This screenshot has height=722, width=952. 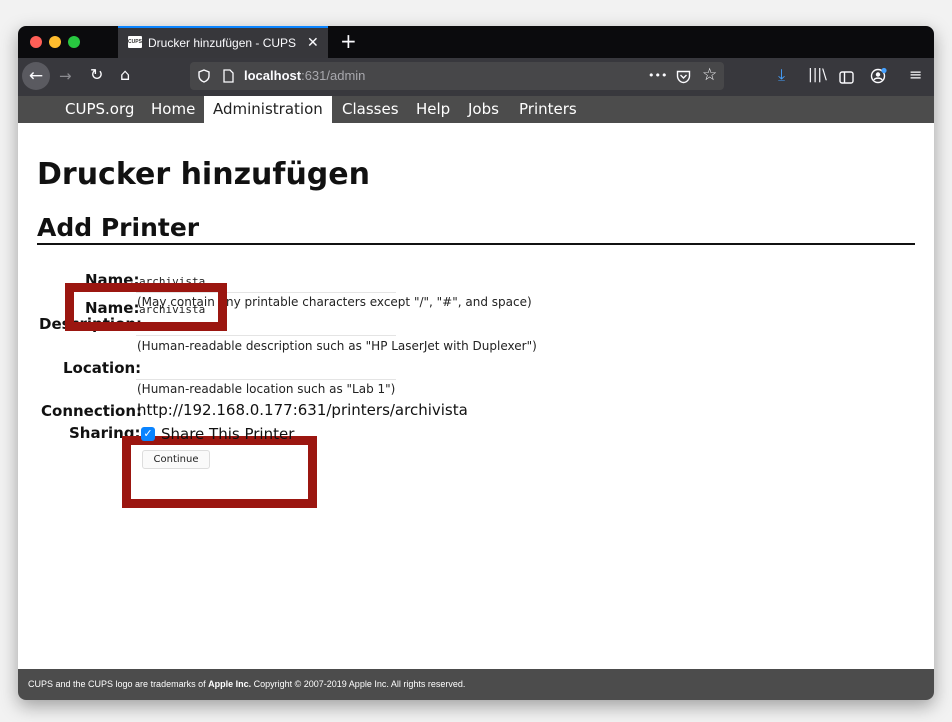 I want to click on name-label-highlighted: Name:, so click(x=112, y=308).